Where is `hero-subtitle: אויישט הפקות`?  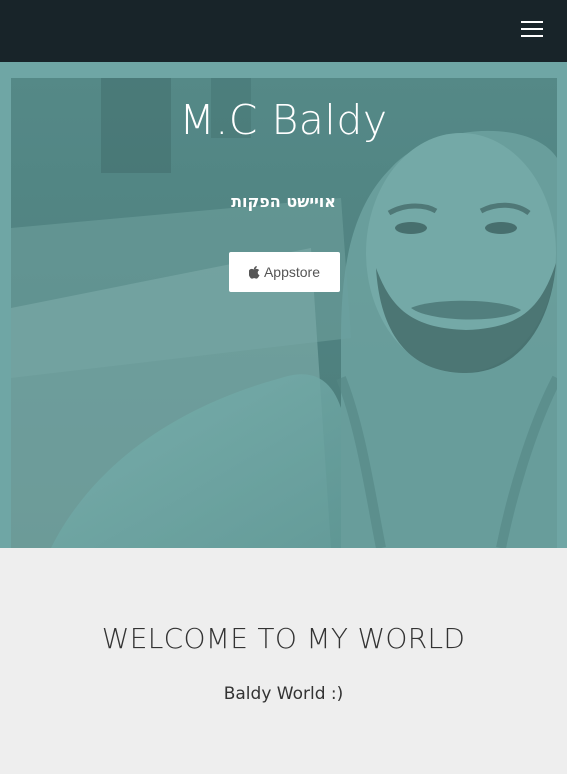 hero-subtitle: אויישט הפקות is located at coordinates (283, 201).